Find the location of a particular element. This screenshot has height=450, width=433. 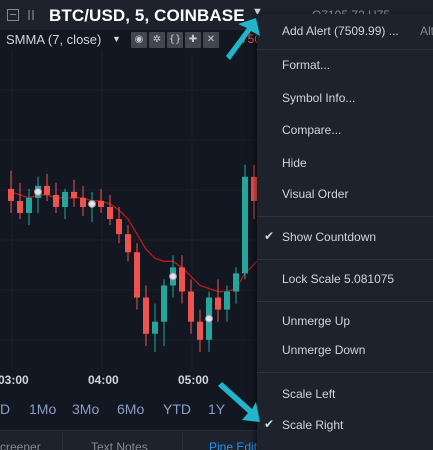

menu-item-visual-order: Visual Order is located at coordinates (345, 195).